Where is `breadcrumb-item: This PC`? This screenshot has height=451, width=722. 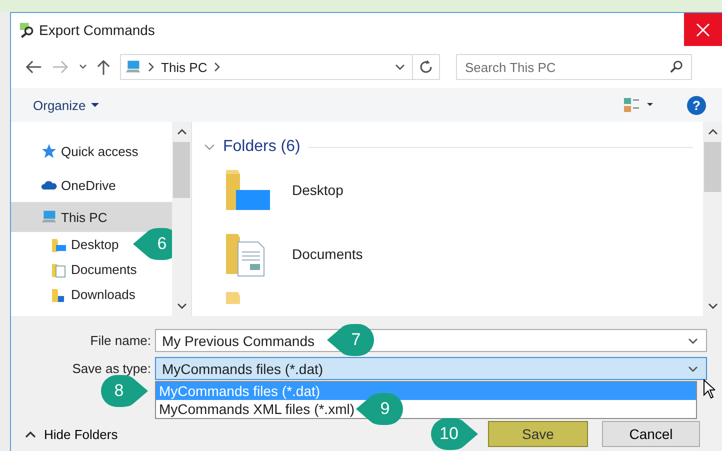
breadcrumb-item: This PC is located at coordinates (184, 67).